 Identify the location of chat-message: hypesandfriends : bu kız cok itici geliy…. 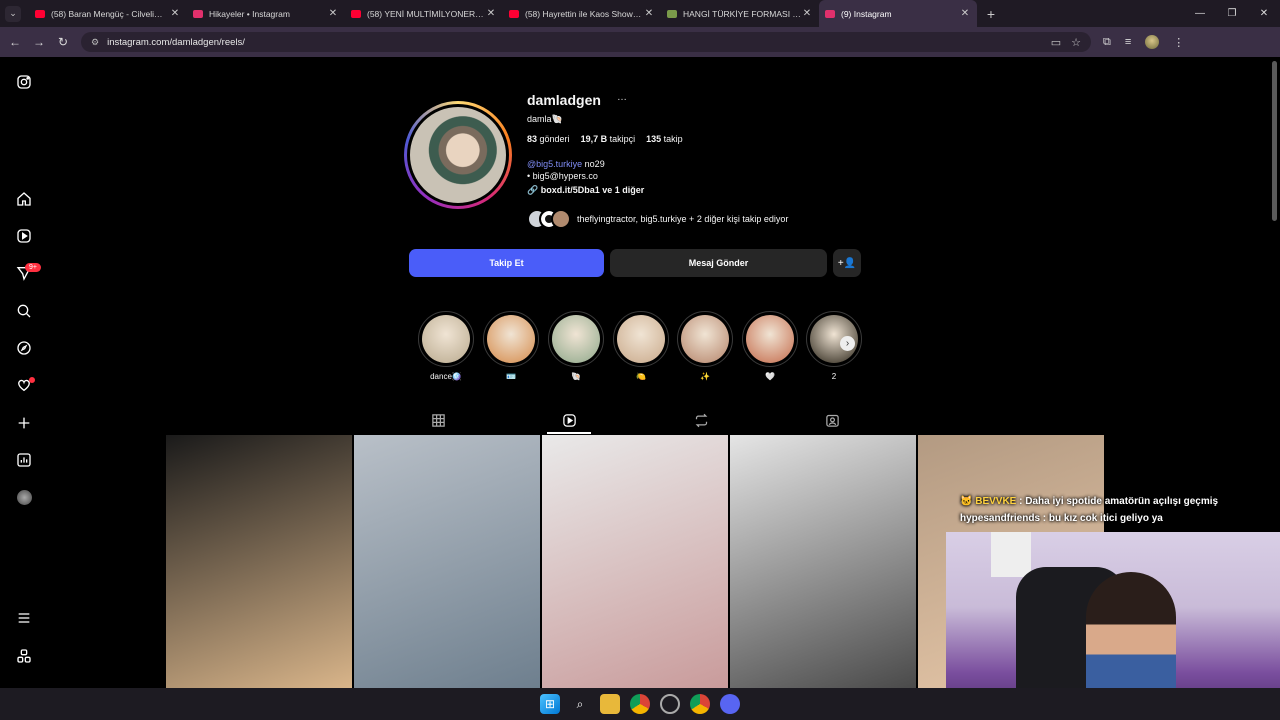
(1061, 518).